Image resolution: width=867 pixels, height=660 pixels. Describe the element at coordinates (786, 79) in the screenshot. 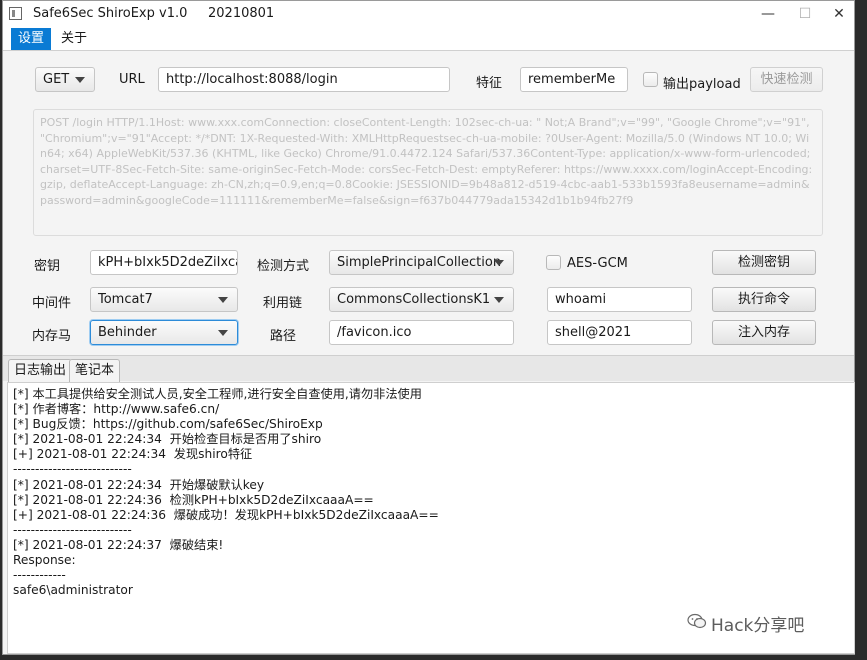

I see `quick-check-button: 快速检测` at that location.